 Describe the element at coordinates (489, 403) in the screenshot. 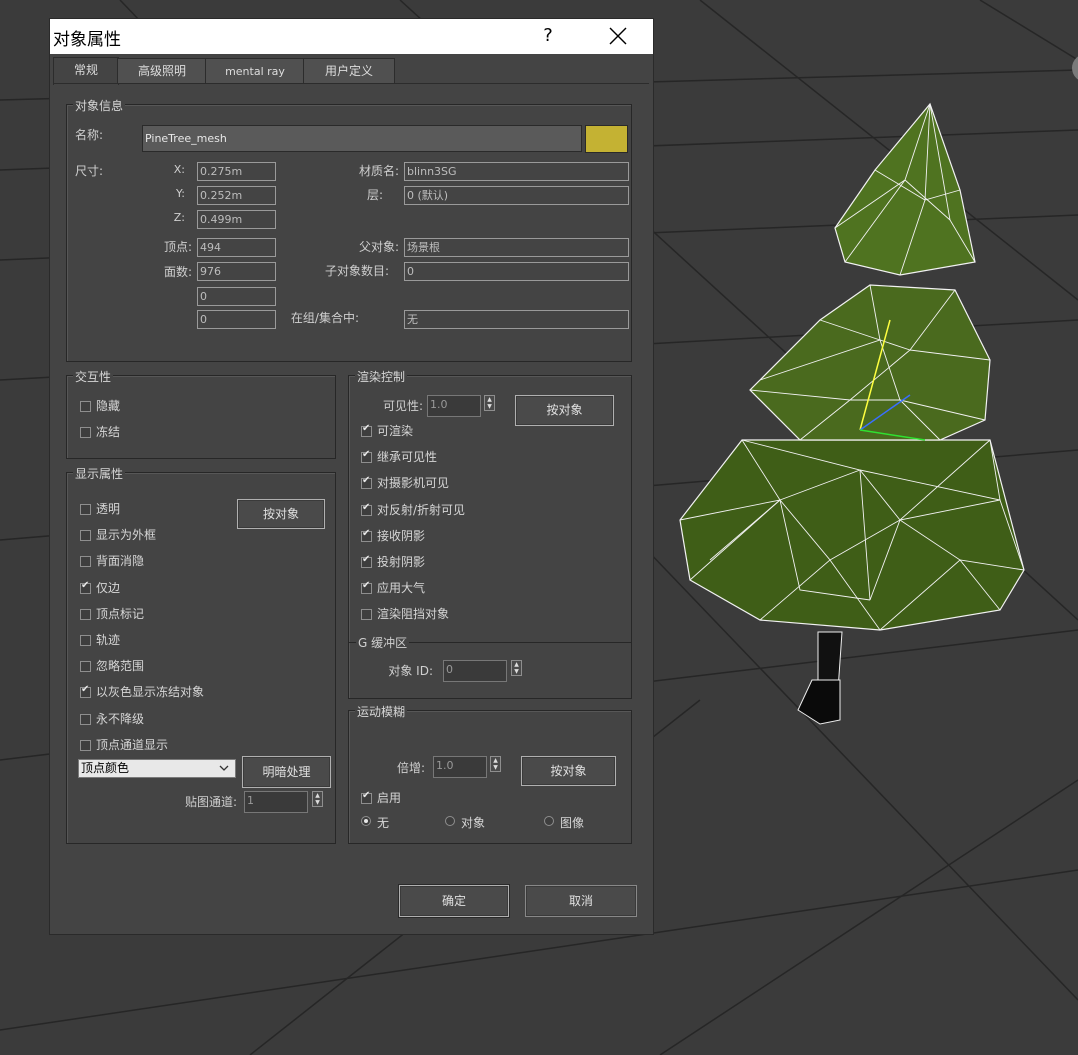

I see `visibility-spinner: ▲ ▼` at that location.